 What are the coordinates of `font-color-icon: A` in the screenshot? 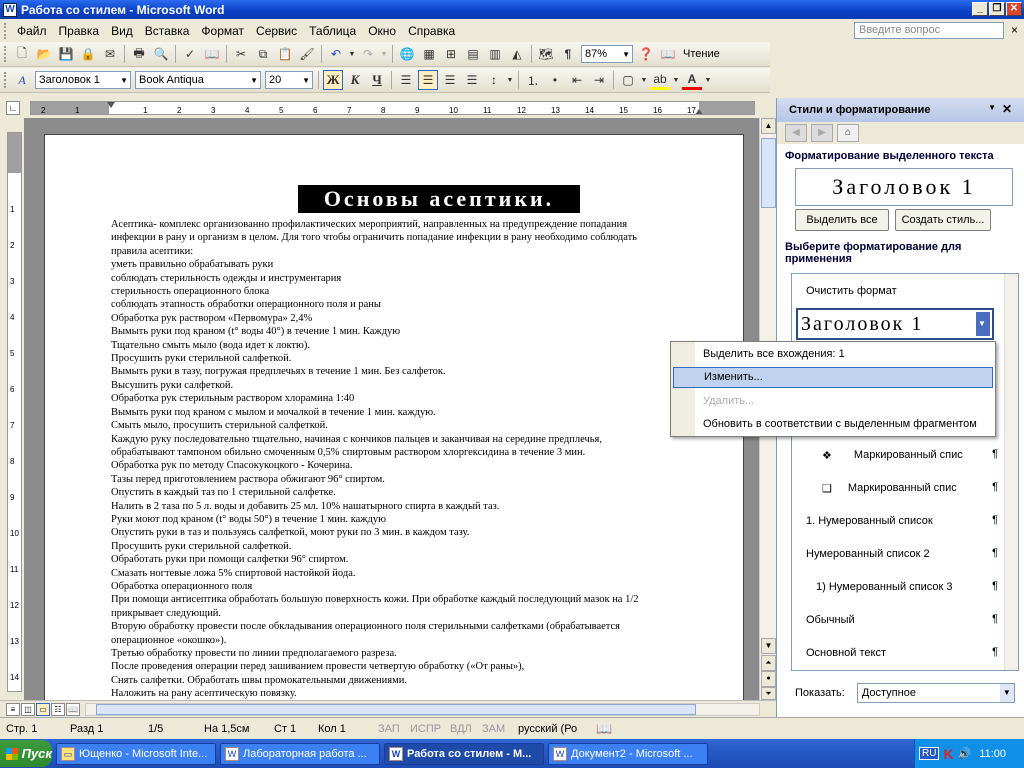 It's located at (692, 80).